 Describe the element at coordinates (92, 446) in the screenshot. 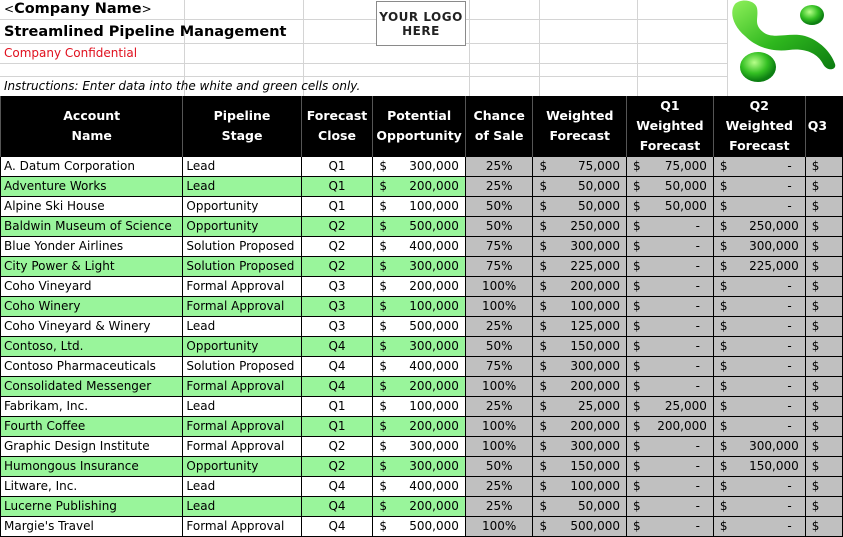

I see `account-name-cell: Graphic Design Institute` at that location.